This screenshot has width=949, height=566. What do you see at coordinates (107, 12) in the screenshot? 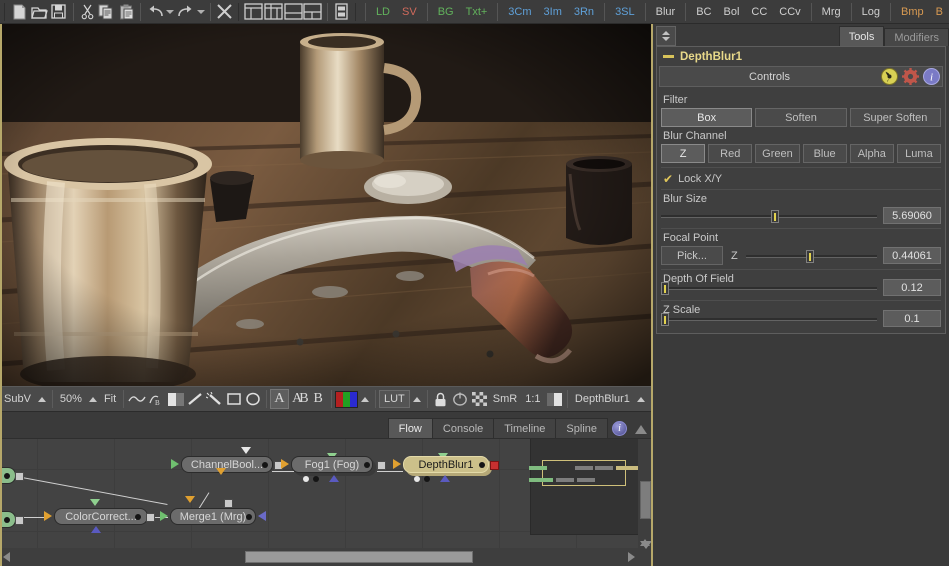
I see `copy-icon` at bounding box center [107, 12].